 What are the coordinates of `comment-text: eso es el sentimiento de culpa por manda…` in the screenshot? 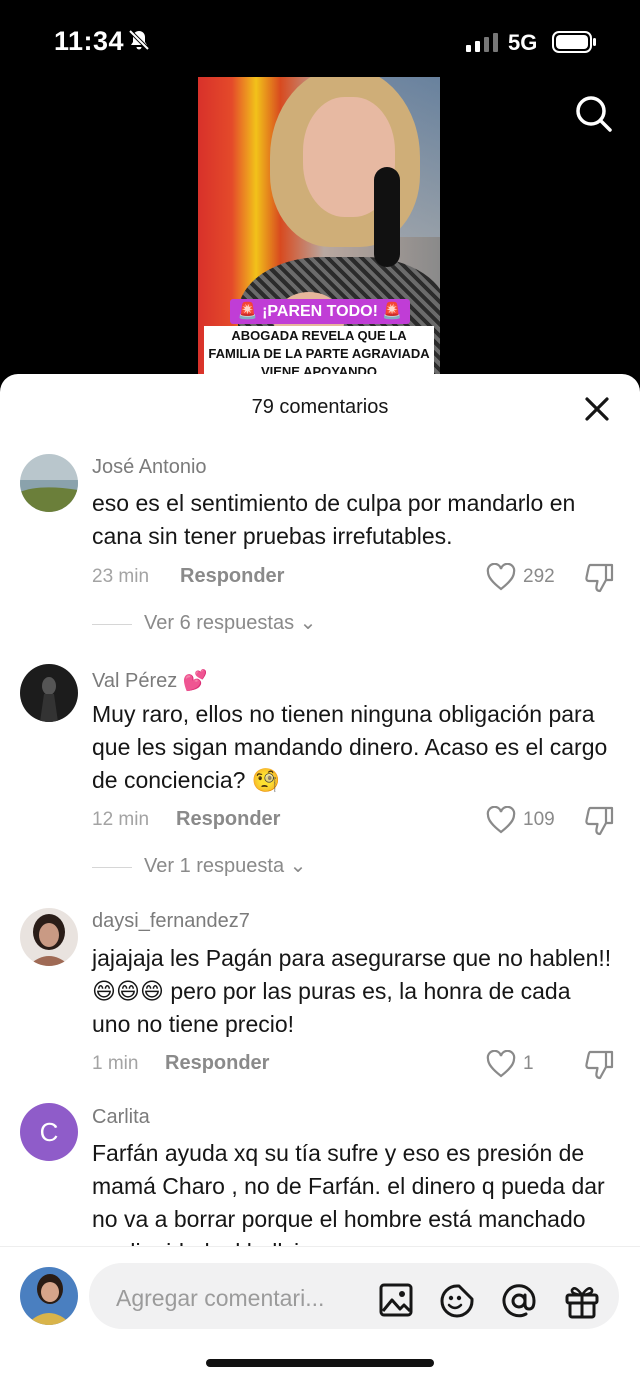 It's located at (334, 519).